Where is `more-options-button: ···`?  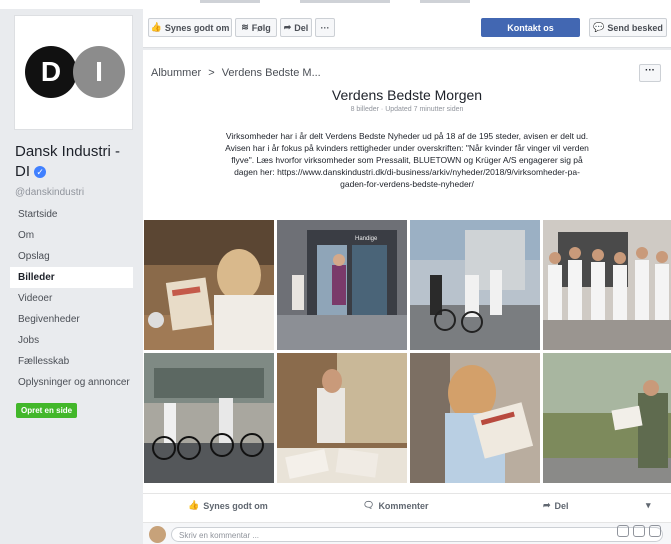 more-options-button: ··· is located at coordinates (325, 27).